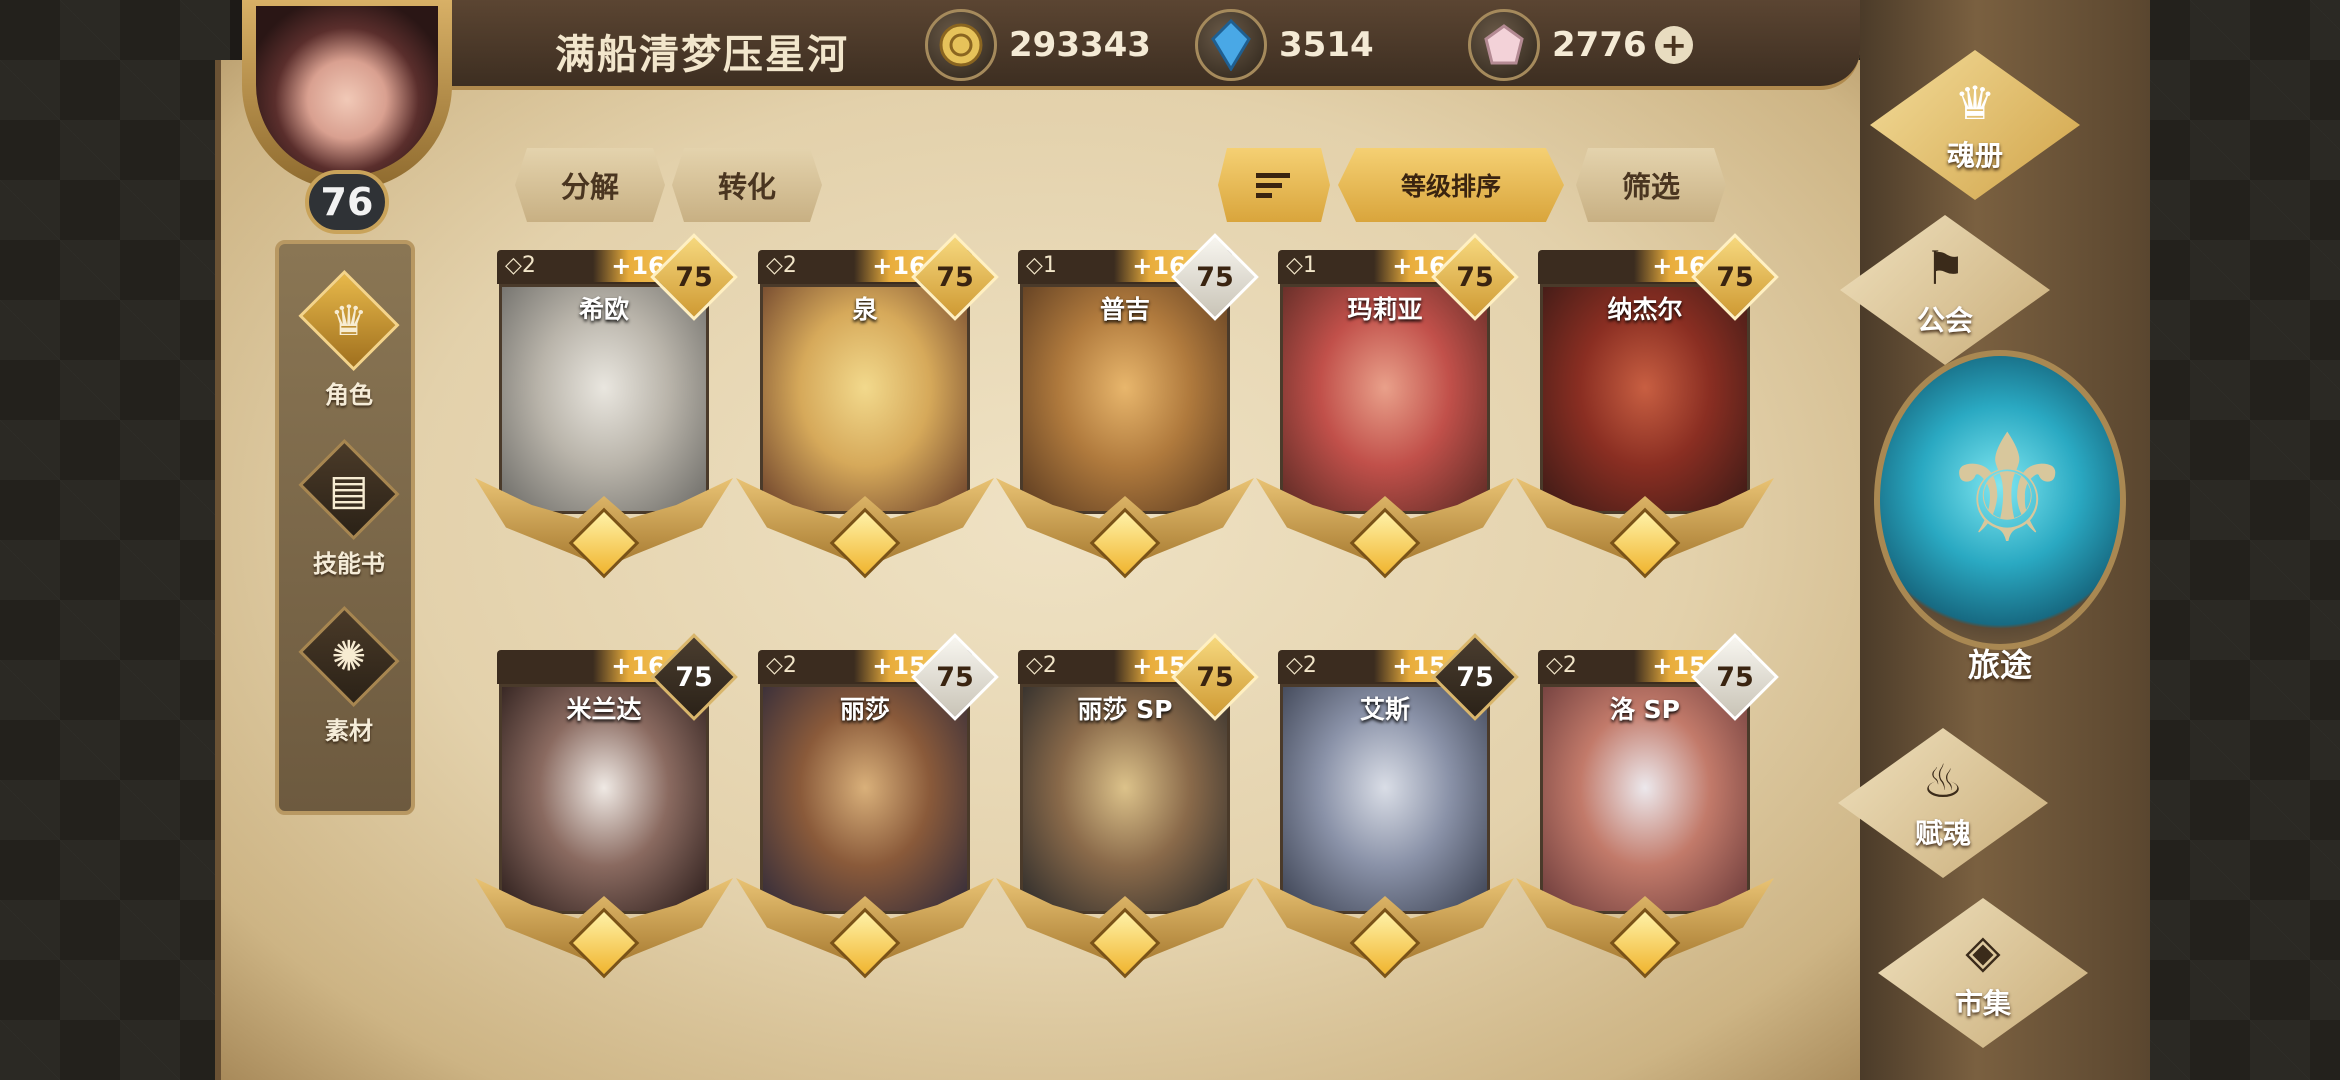 This screenshot has width=2340, height=1080. What do you see at coordinates (2007, 490) in the screenshot?
I see `journey-emblem-icon: ⚜` at bounding box center [2007, 490].